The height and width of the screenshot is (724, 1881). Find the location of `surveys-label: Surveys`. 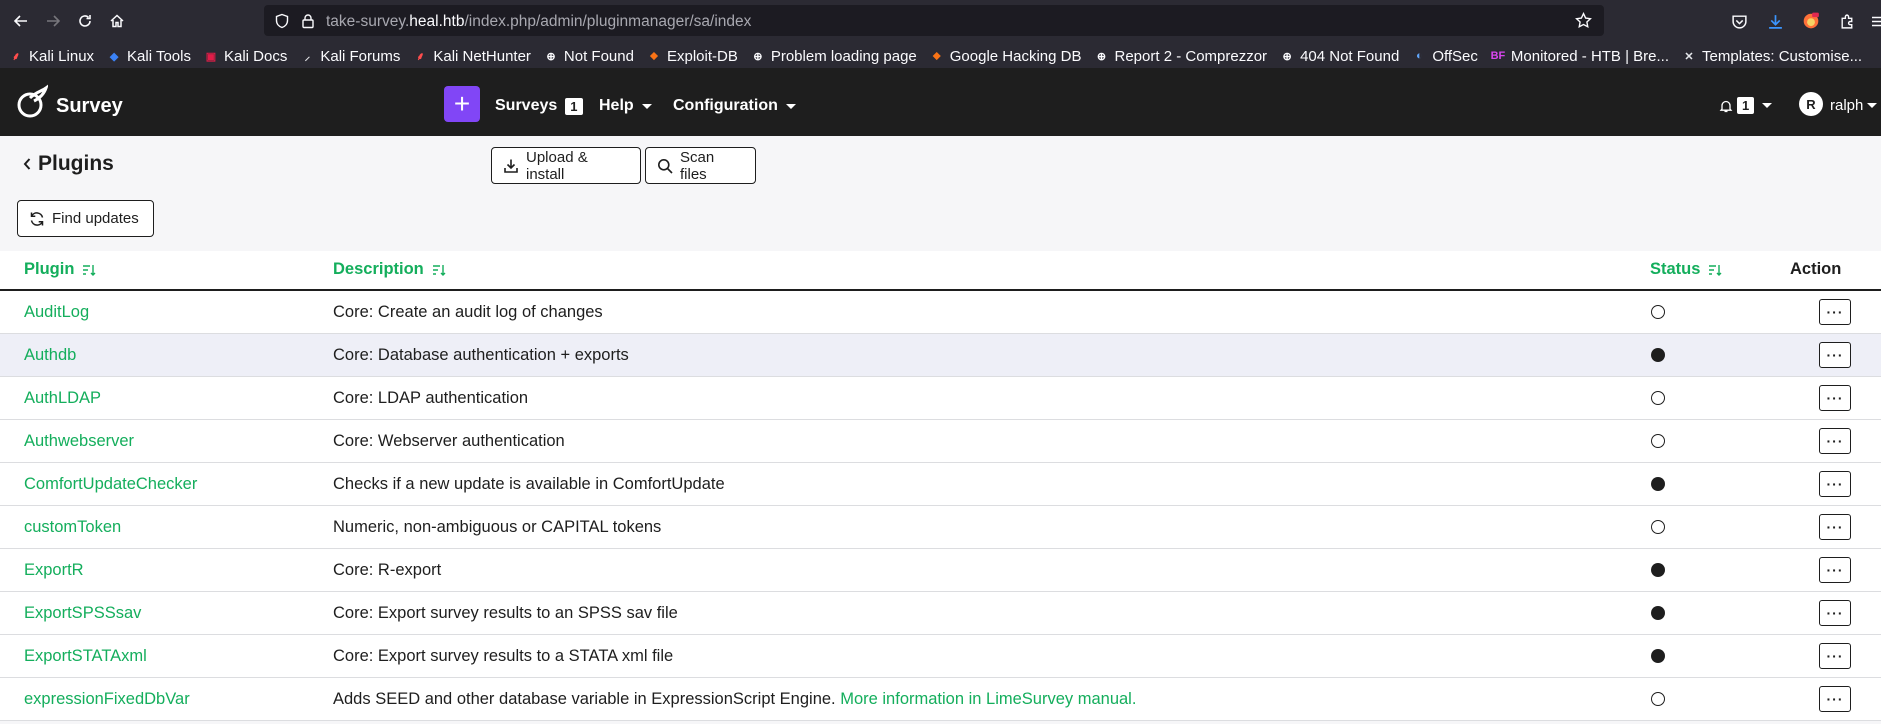

surveys-label: Surveys is located at coordinates (526, 105).